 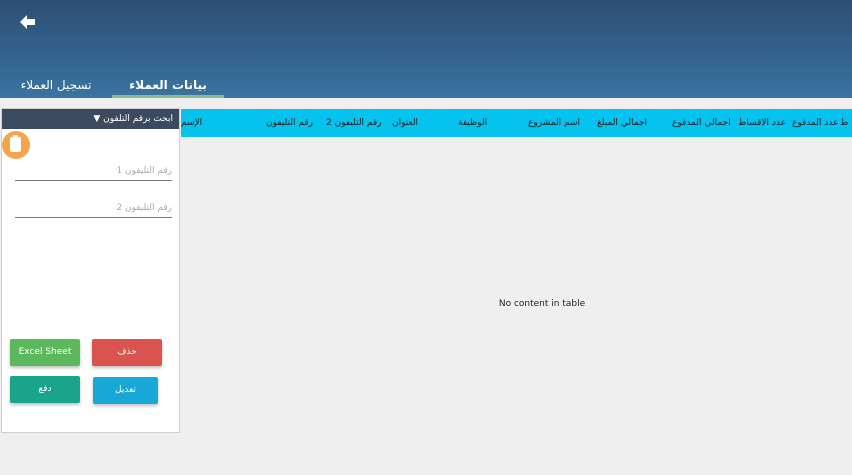 I want to click on column-header: اجمالي المدفوع, so click(x=701, y=123).